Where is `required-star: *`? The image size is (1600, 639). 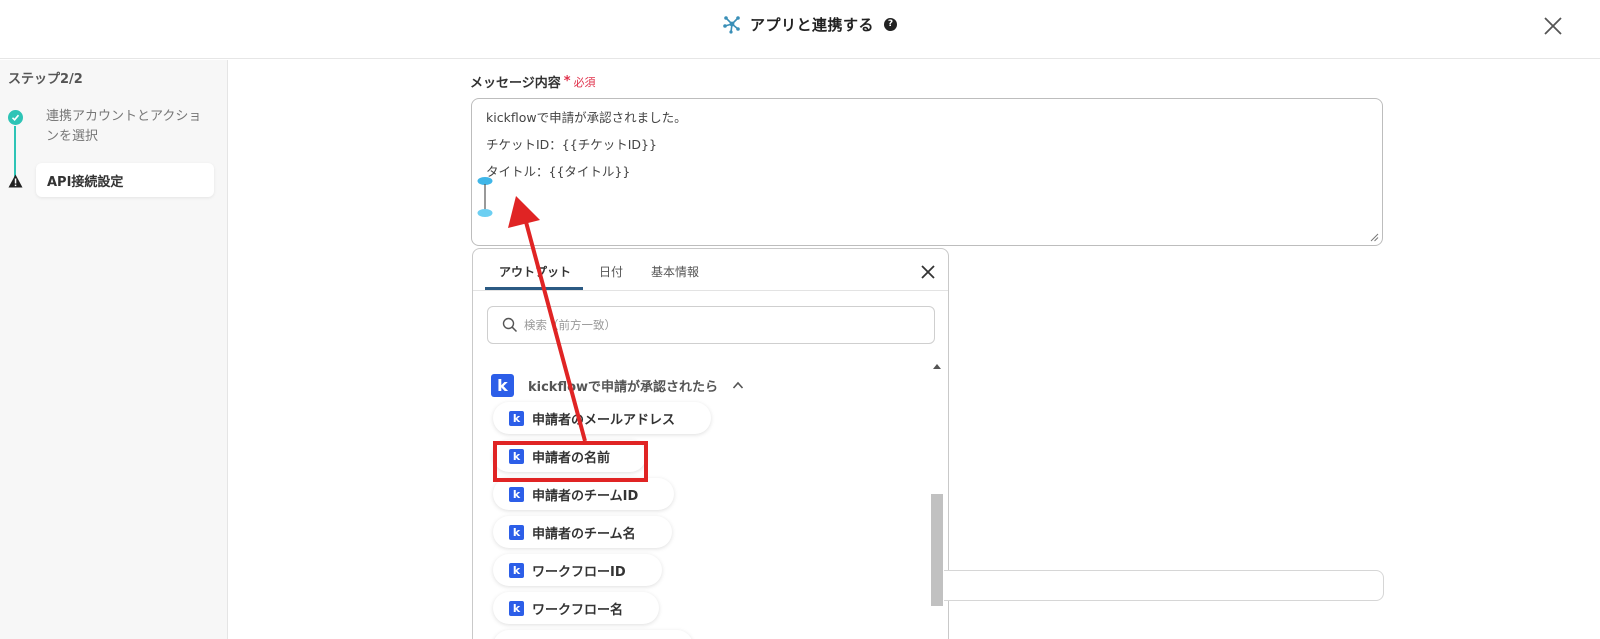 required-star: * is located at coordinates (567, 81).